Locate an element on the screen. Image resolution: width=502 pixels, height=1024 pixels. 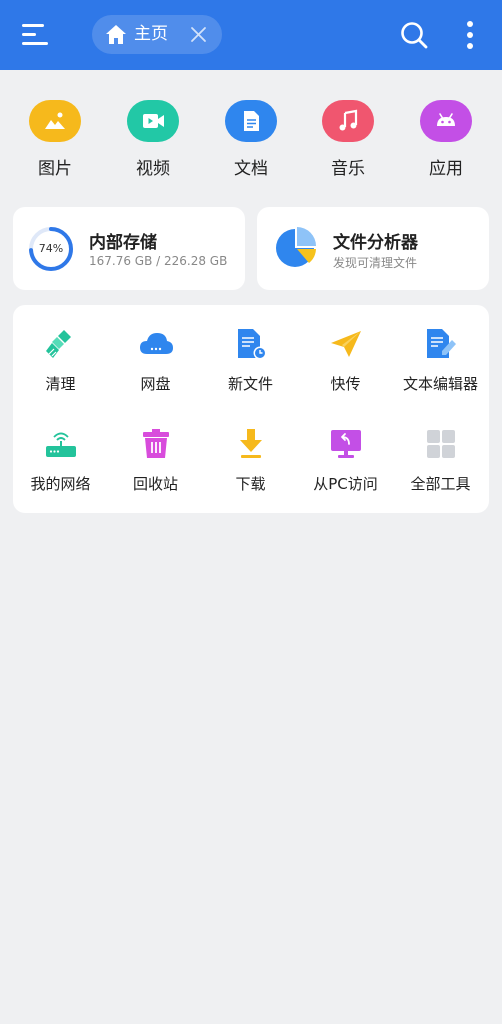
category-images-badge is located at coordinates (55, 121).